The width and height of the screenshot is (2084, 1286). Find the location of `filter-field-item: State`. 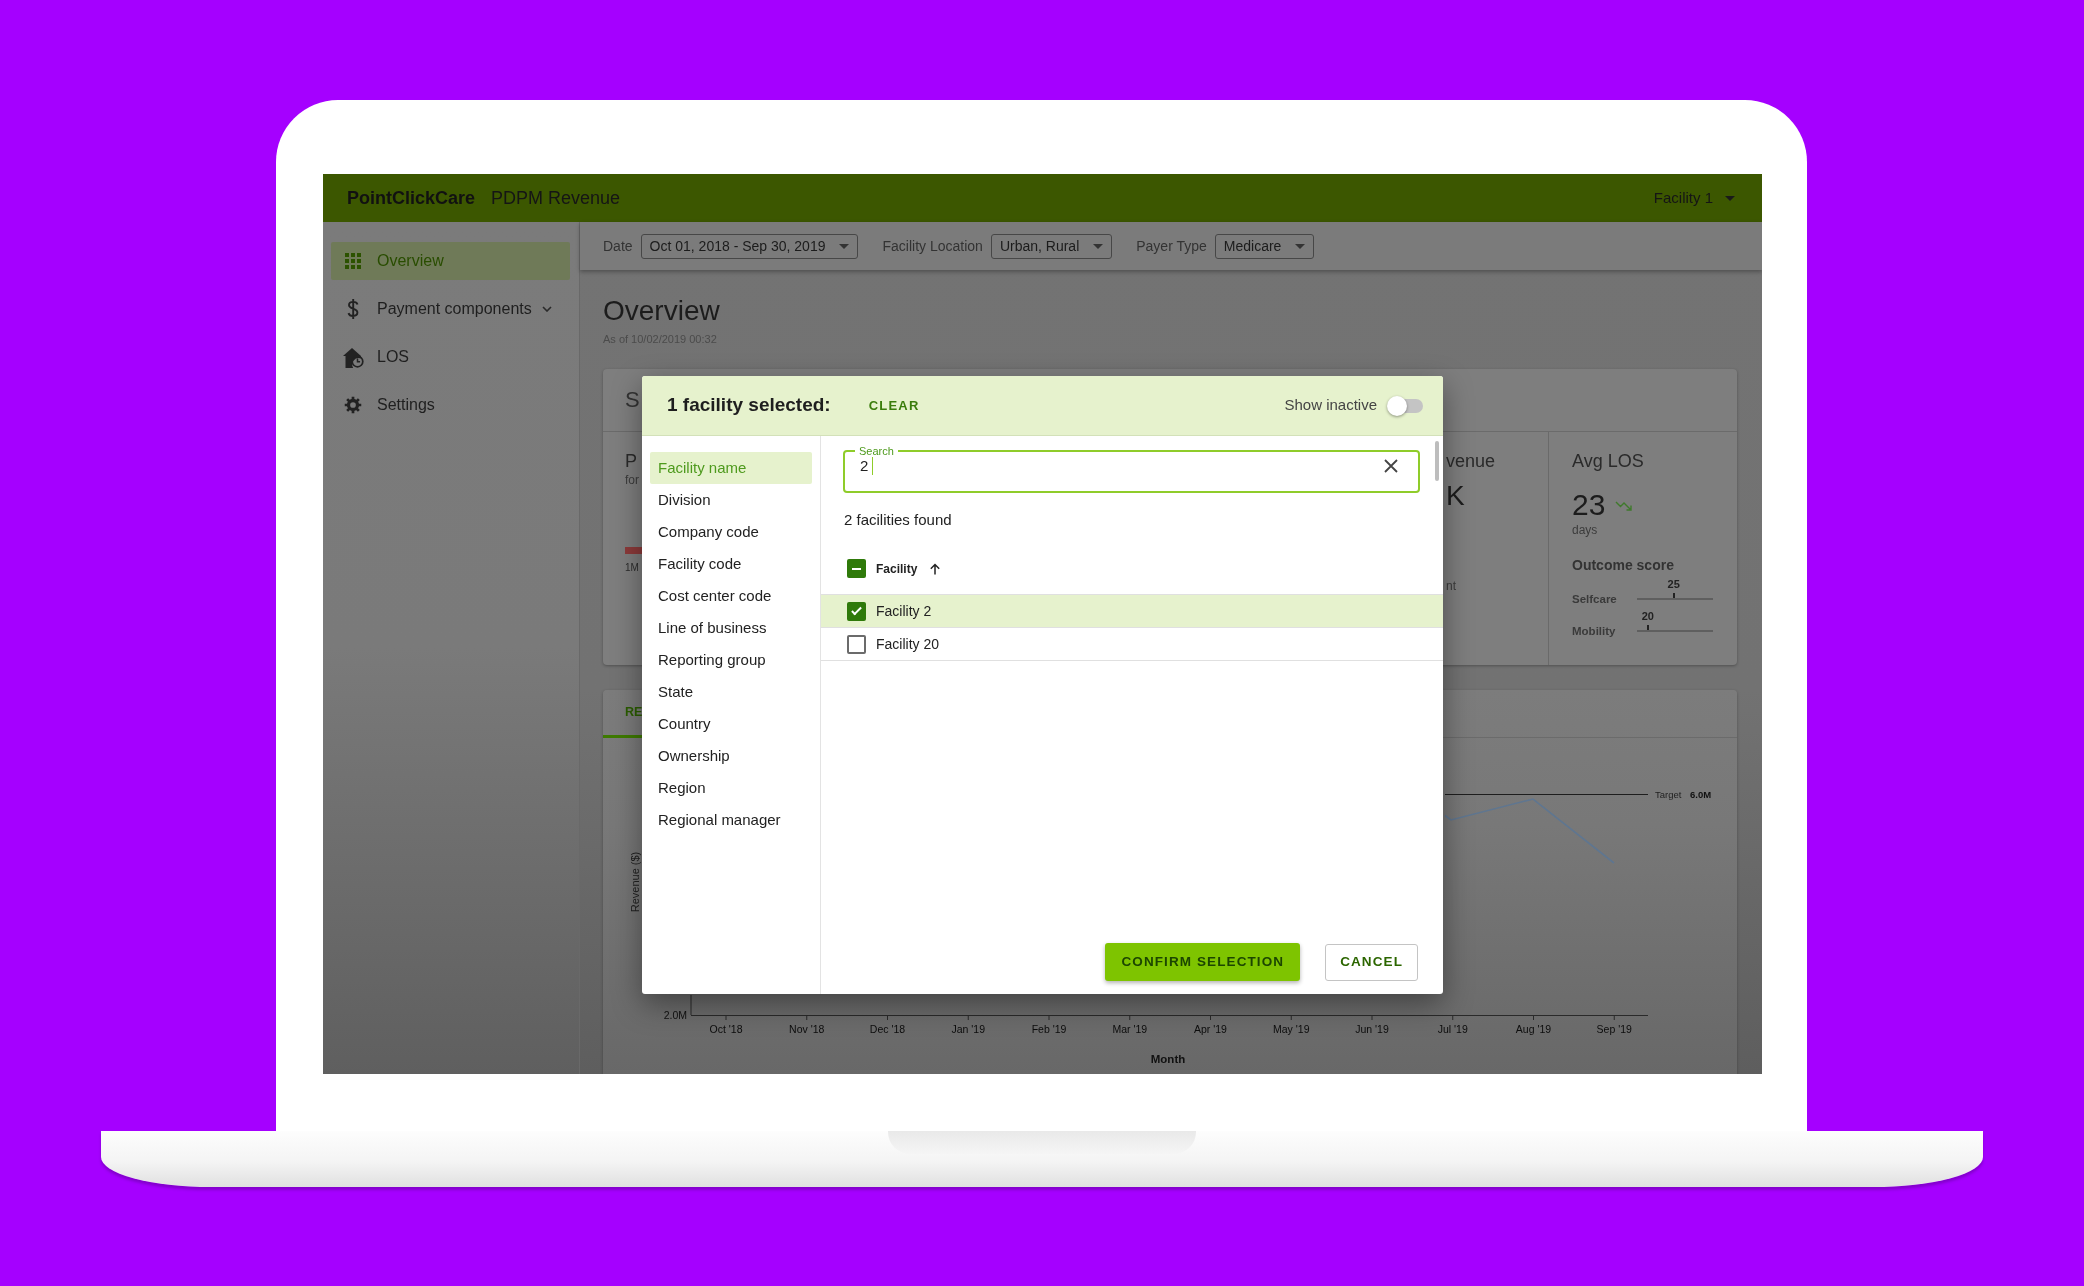

filter-field-item: State is located at coordinates (731, 692).